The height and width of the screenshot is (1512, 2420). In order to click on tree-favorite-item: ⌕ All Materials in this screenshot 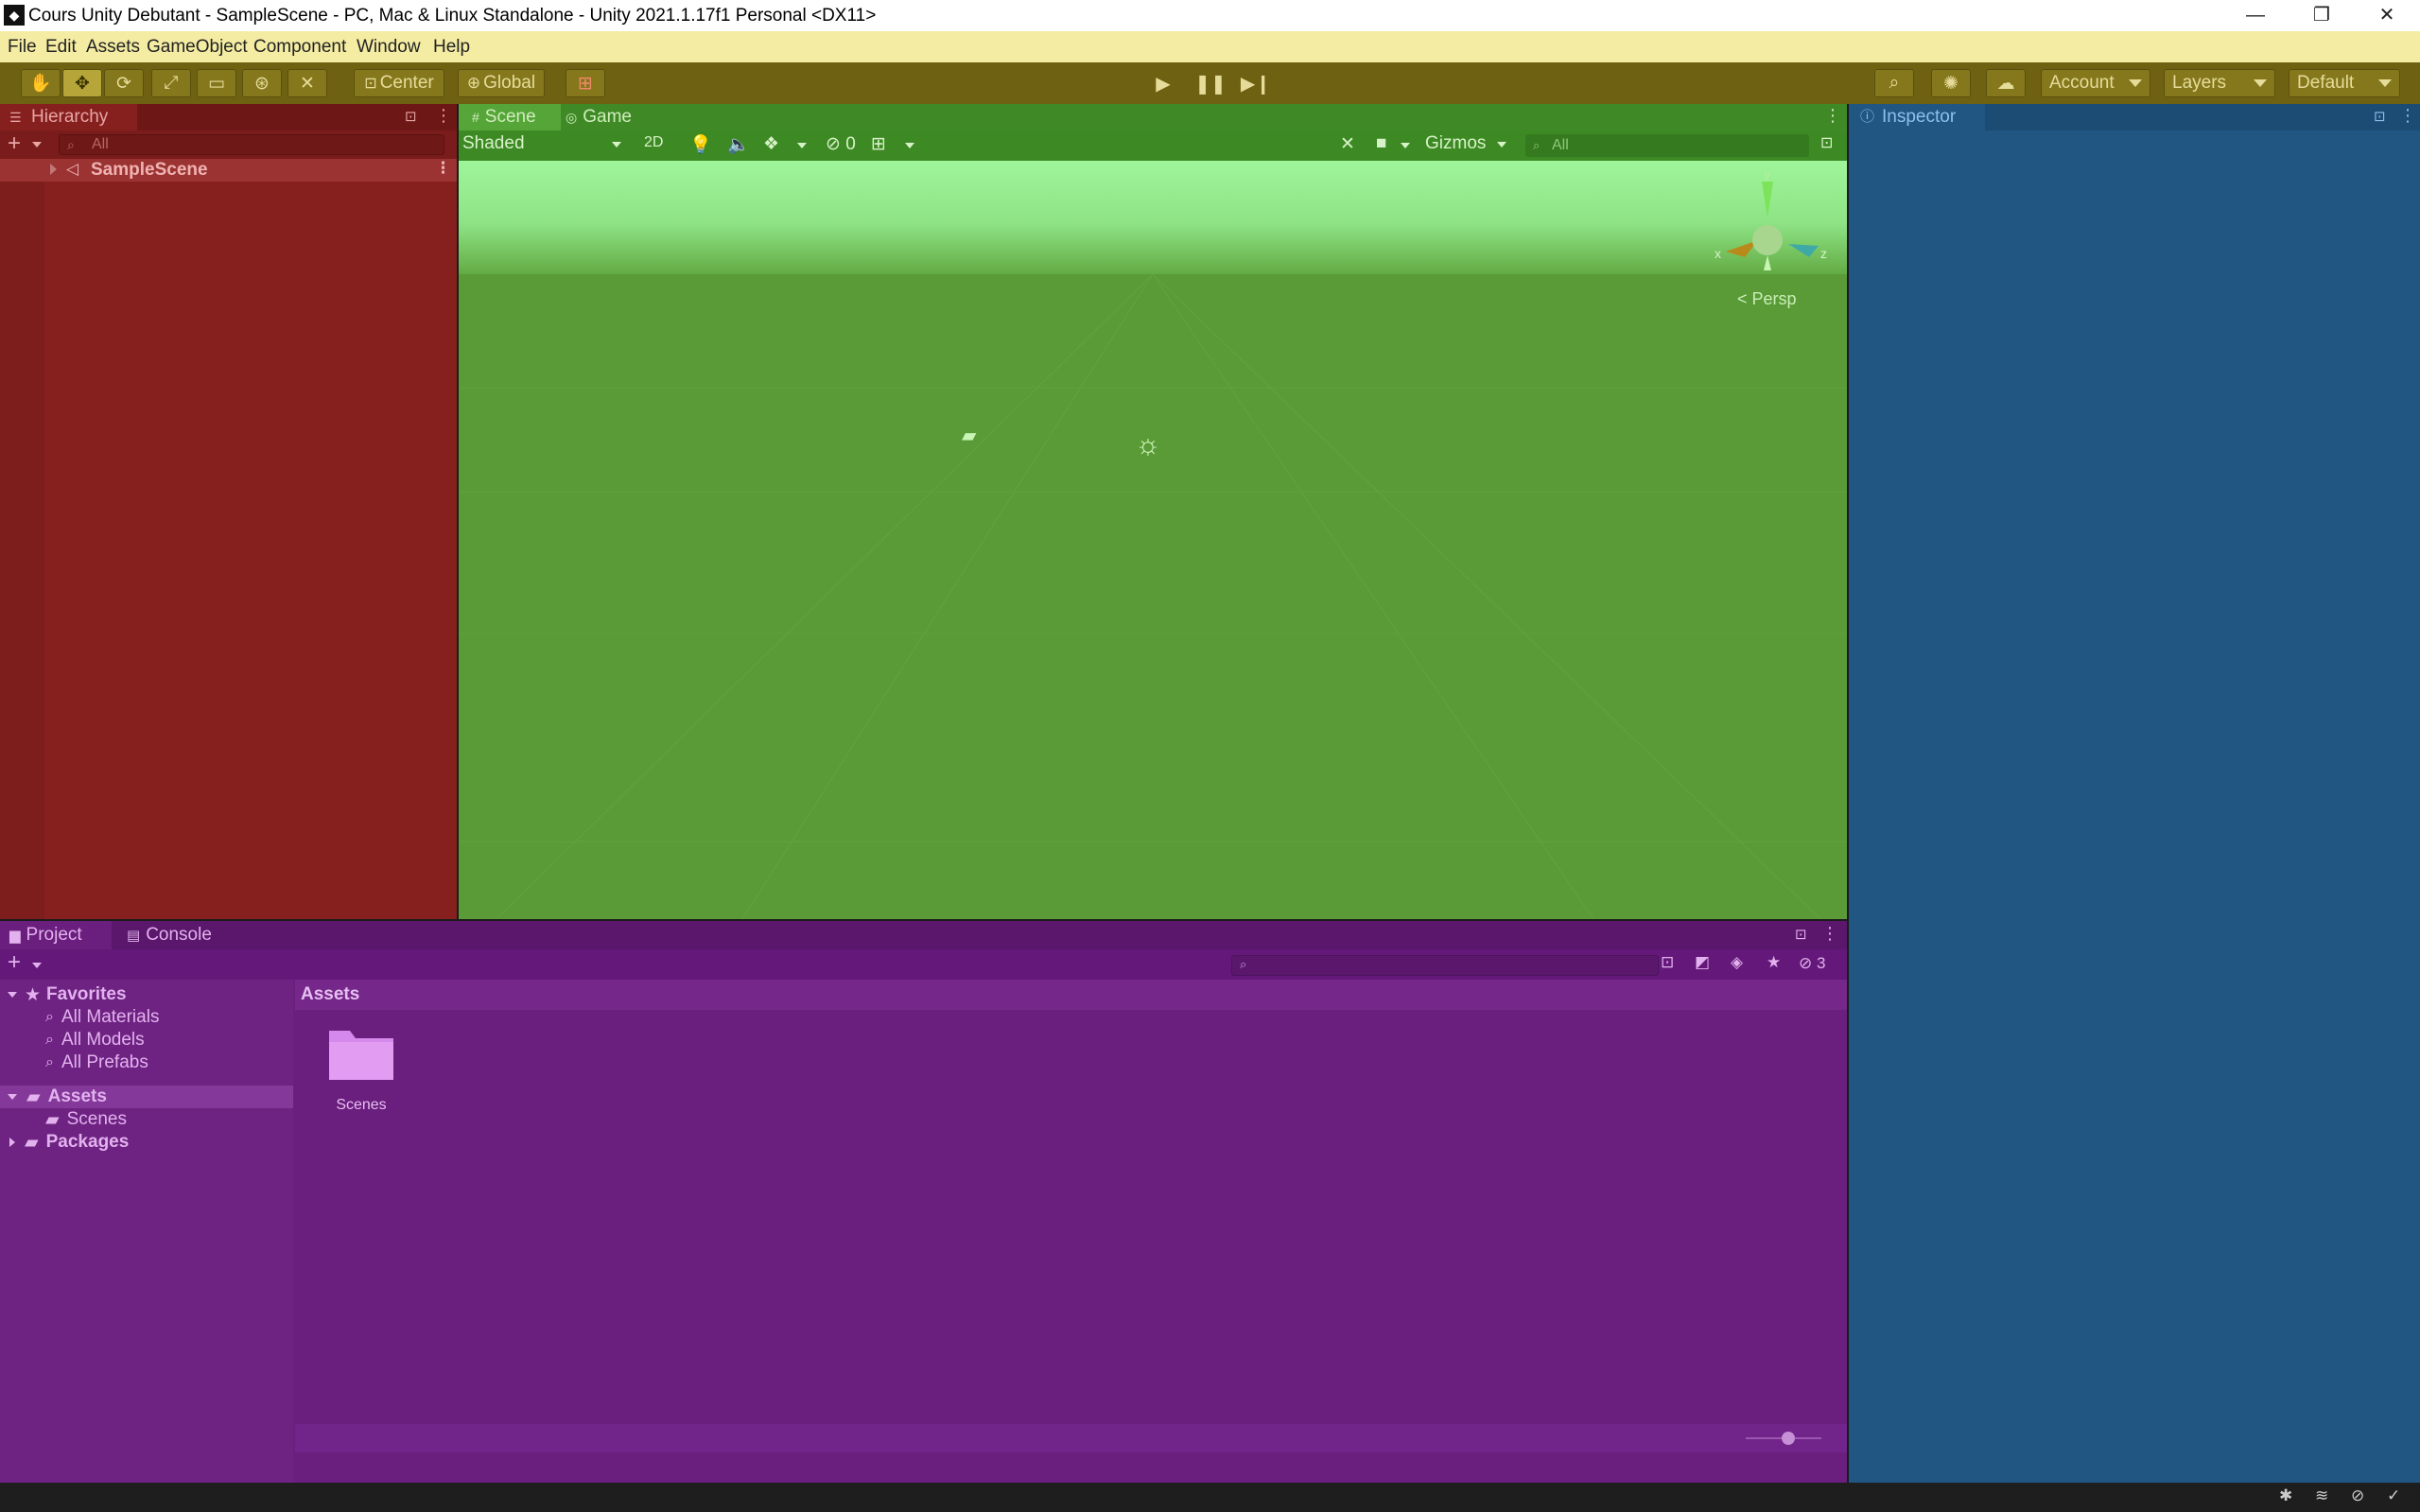, I will do `click(147, 1017)`.